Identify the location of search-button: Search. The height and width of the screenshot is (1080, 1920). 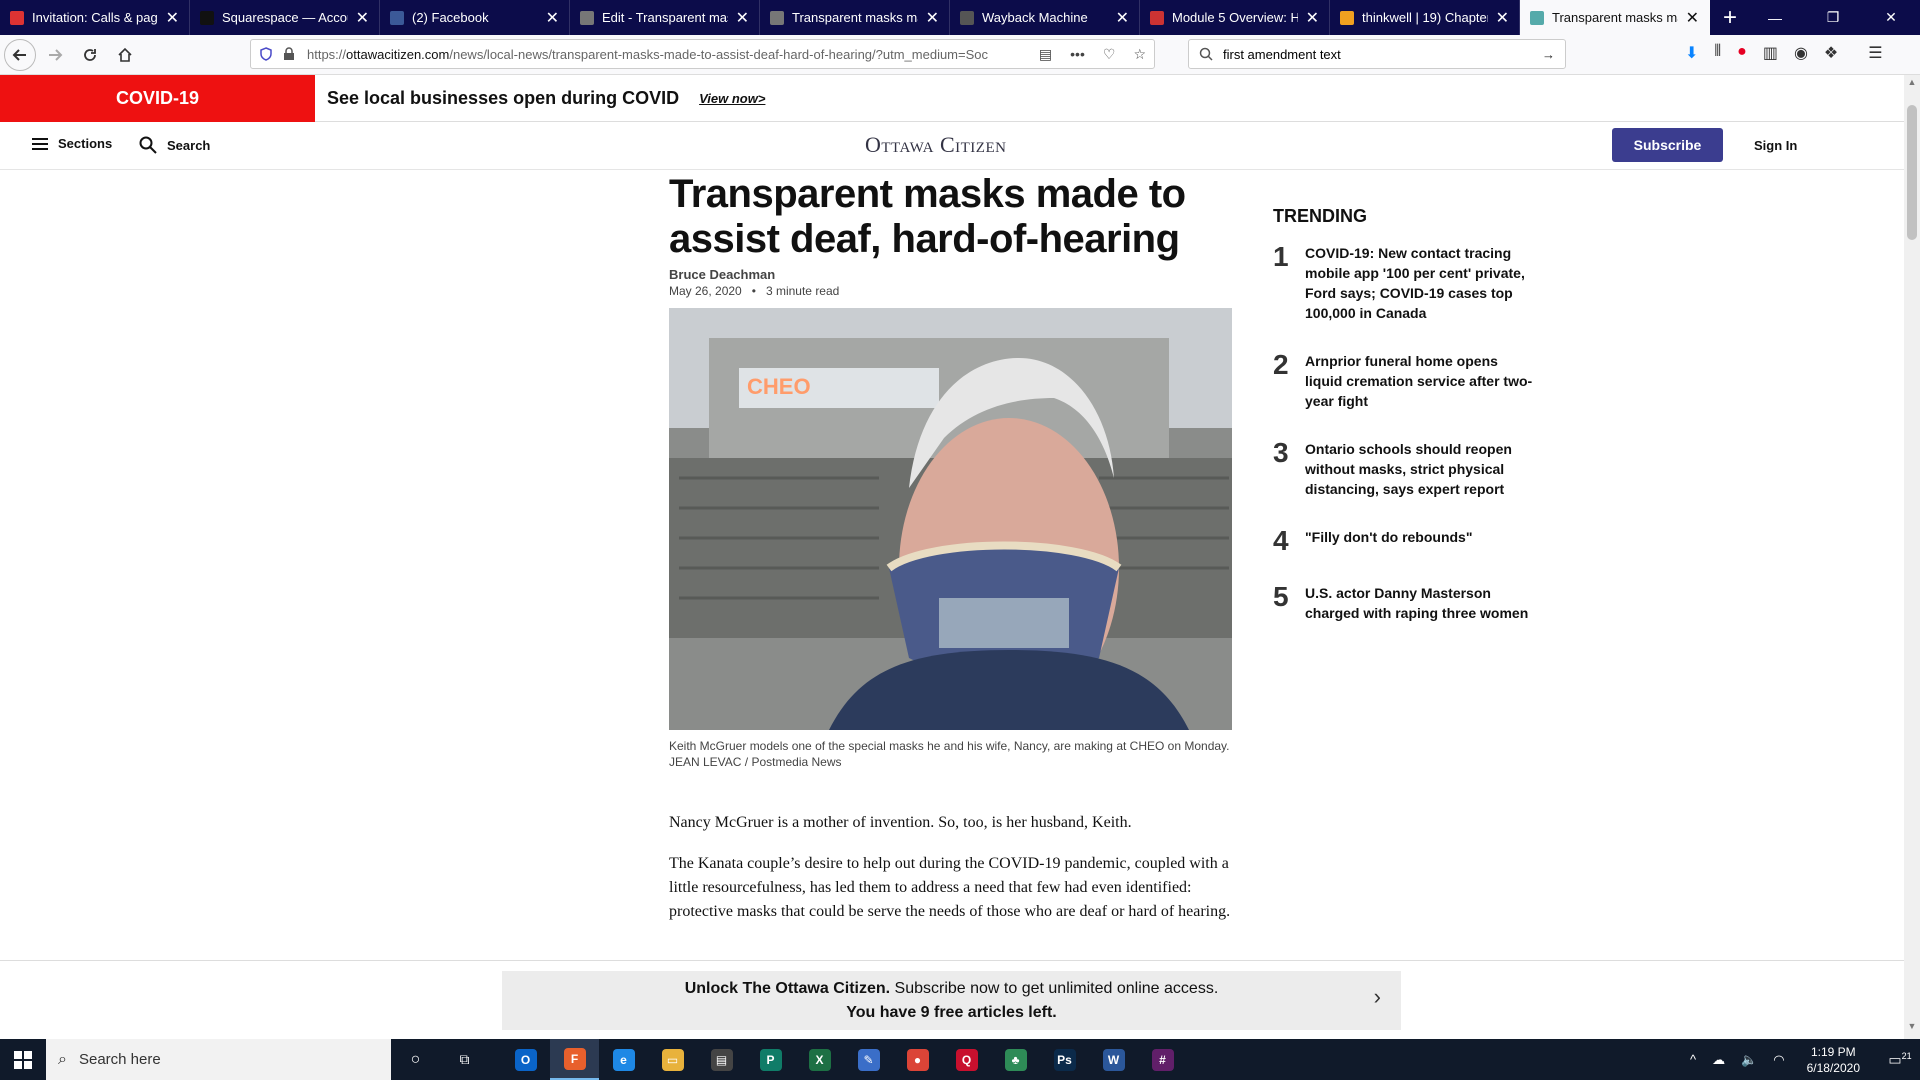
(174, 145).